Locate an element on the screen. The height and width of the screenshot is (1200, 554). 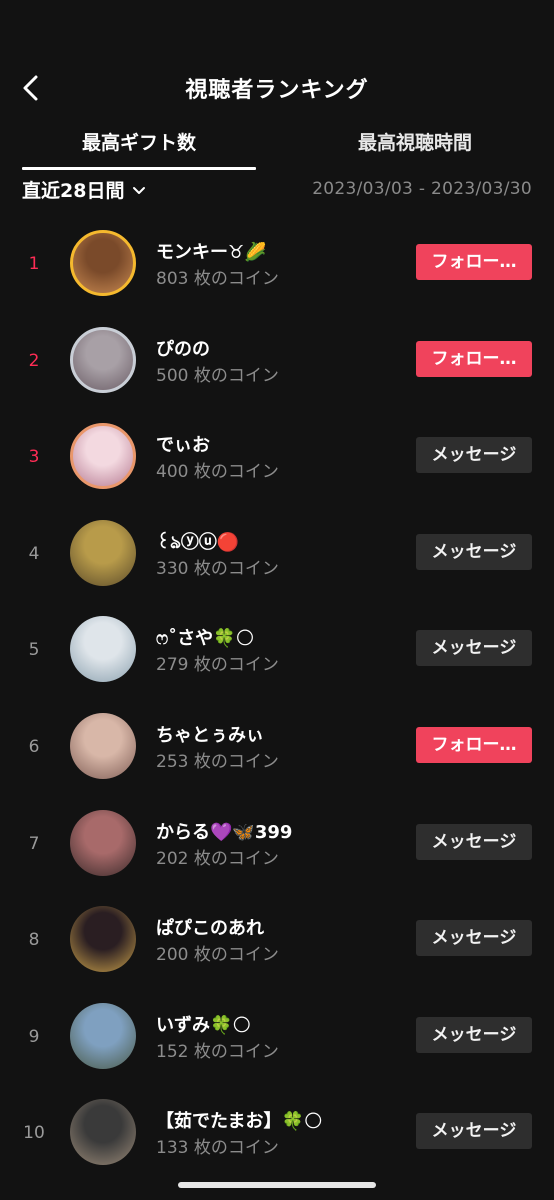
coin-count: 400 枚のコイン is located at coordinates (217, 472).